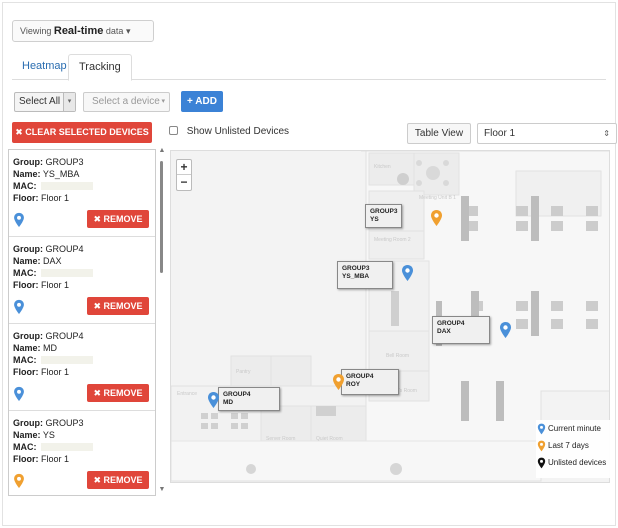 The width and height of the screenshot is (618, 528). What do you see at coordinates (353, 384) in the screenshot?
I see `tag-name: ROY` at bounding box center [353, 384].